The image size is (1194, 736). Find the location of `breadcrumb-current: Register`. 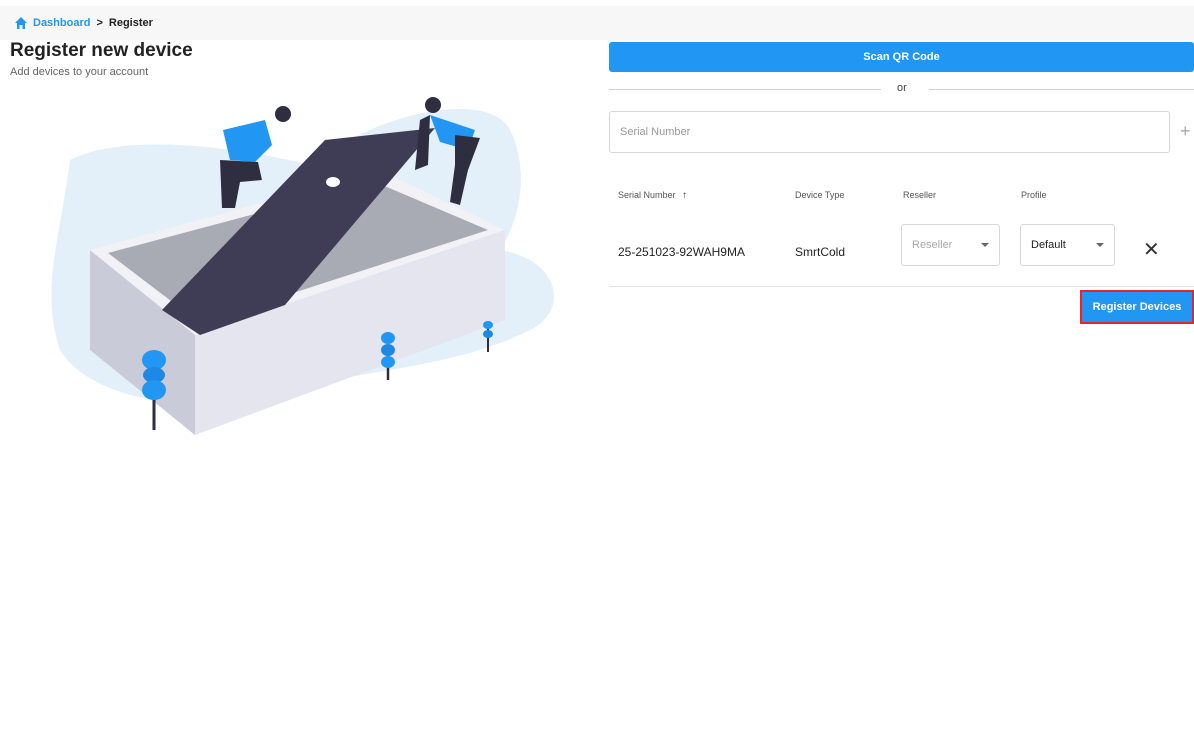

breadcrumb-current: Register is located at coordinates (130, 23).